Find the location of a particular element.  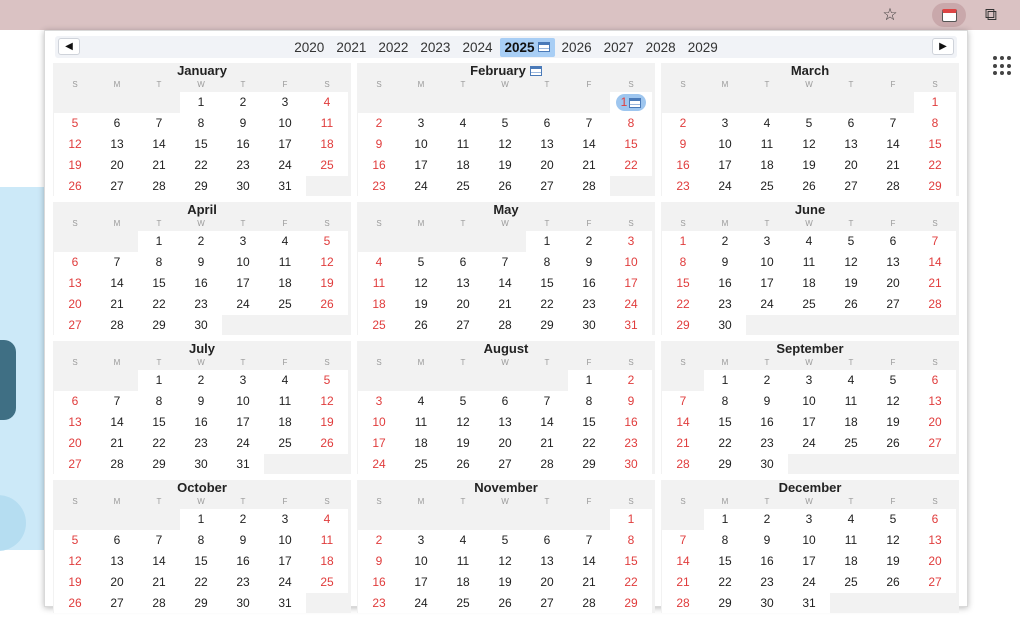

month-title: March is located at coordinates (810, 70).